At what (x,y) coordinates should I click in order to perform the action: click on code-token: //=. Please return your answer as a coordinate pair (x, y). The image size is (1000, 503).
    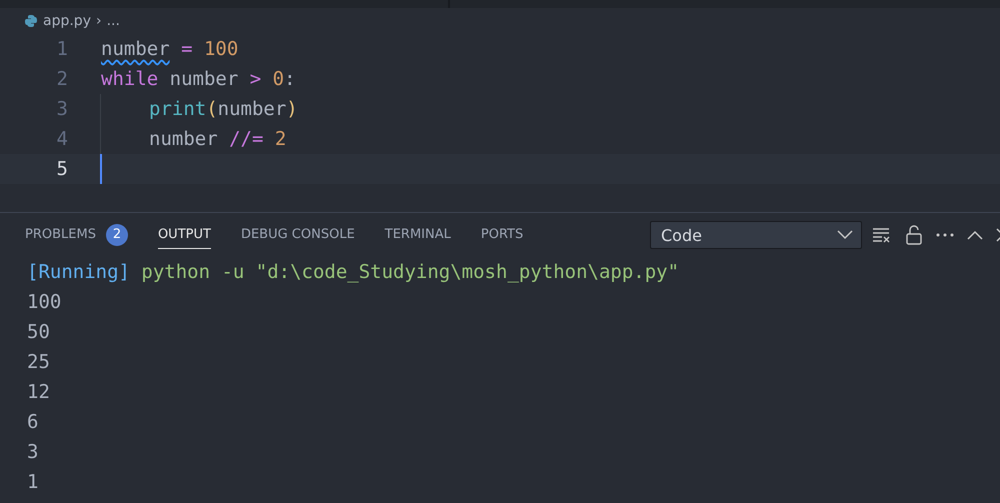
    Looking at the image, I should click on (246, 139).